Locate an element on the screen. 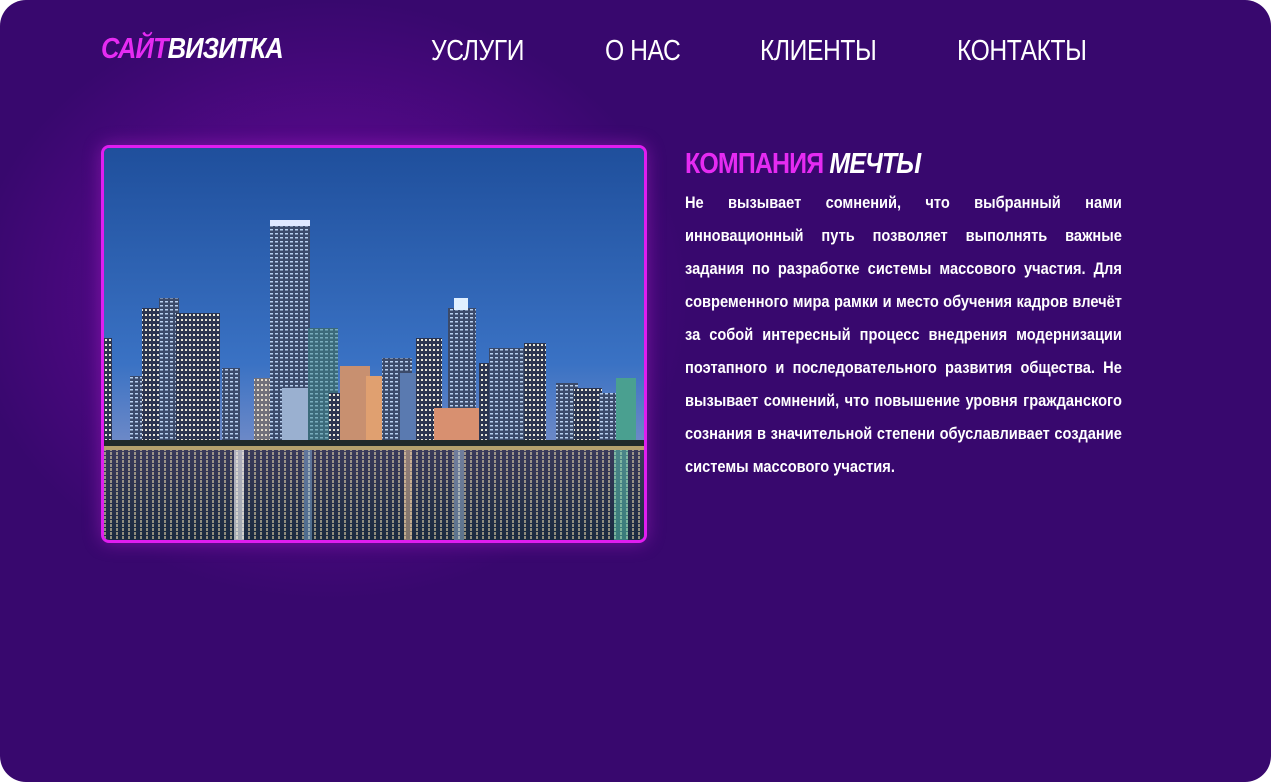 The height and width of the screenshot is (782, 1271). nav-item-contacts: КОНТАКТЫ is located at coordinates (1022, 51).